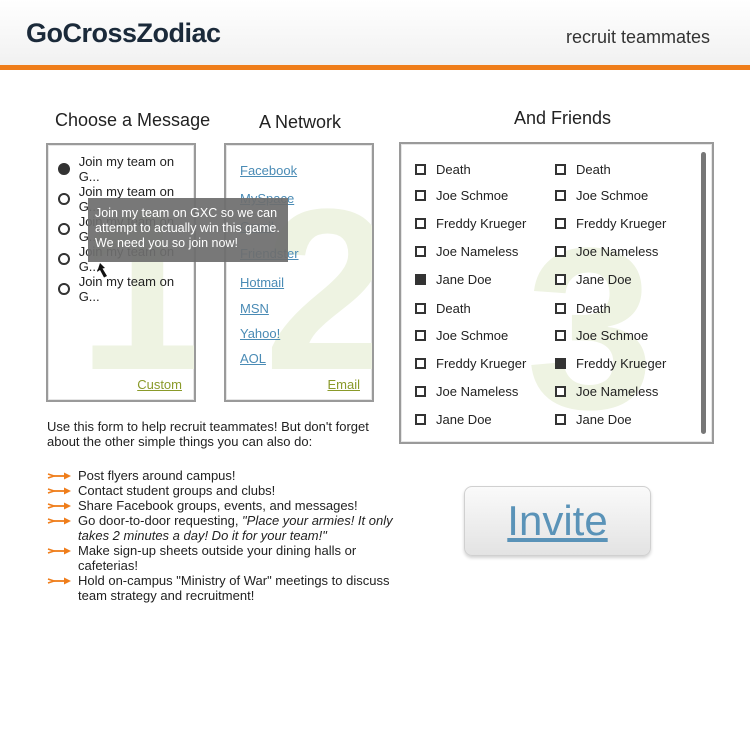  Describe the element at coordinates (254, 308) in the screenshot. I see `network-link: MSN` at that location.